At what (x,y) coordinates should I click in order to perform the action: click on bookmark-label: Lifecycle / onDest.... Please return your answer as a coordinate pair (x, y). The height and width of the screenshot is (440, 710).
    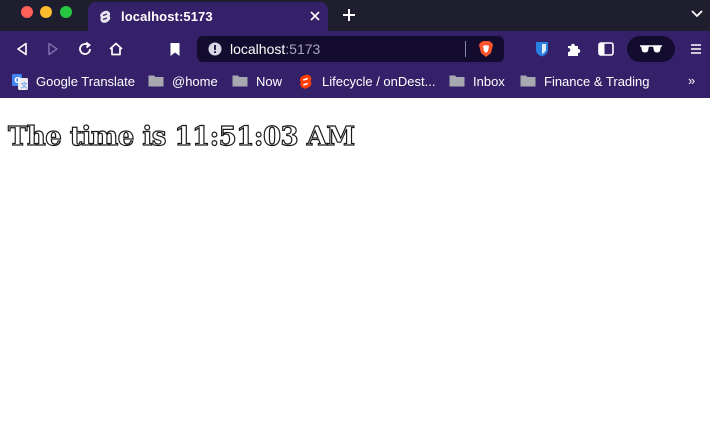
    Looking at the image, I should click on (379, 81).